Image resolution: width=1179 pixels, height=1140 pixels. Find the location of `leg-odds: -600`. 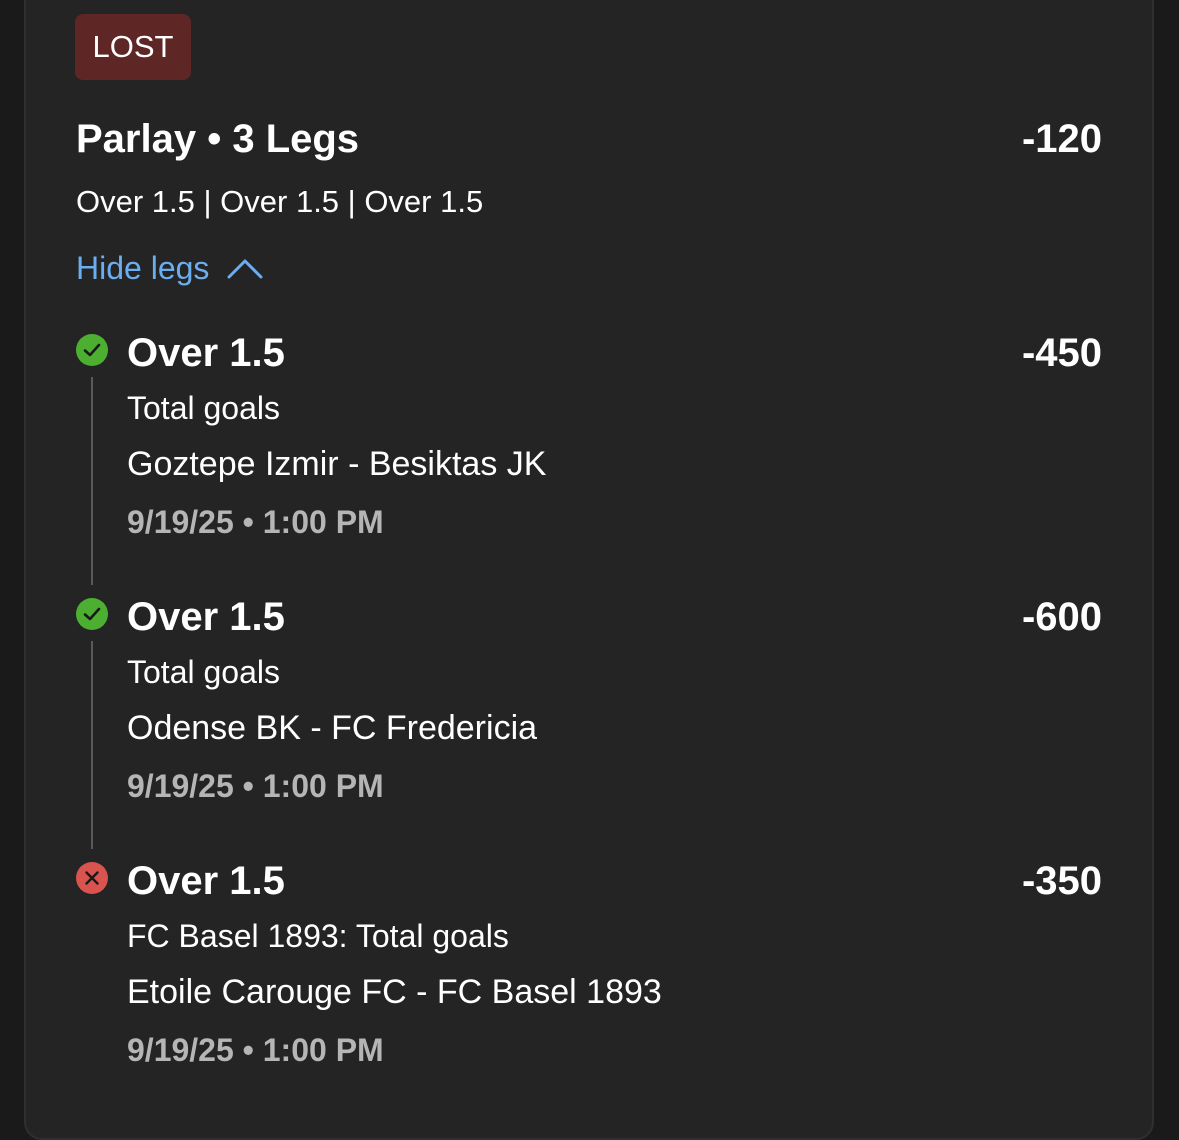

leg-odds: -600 is located at coordinates (1061, 617).